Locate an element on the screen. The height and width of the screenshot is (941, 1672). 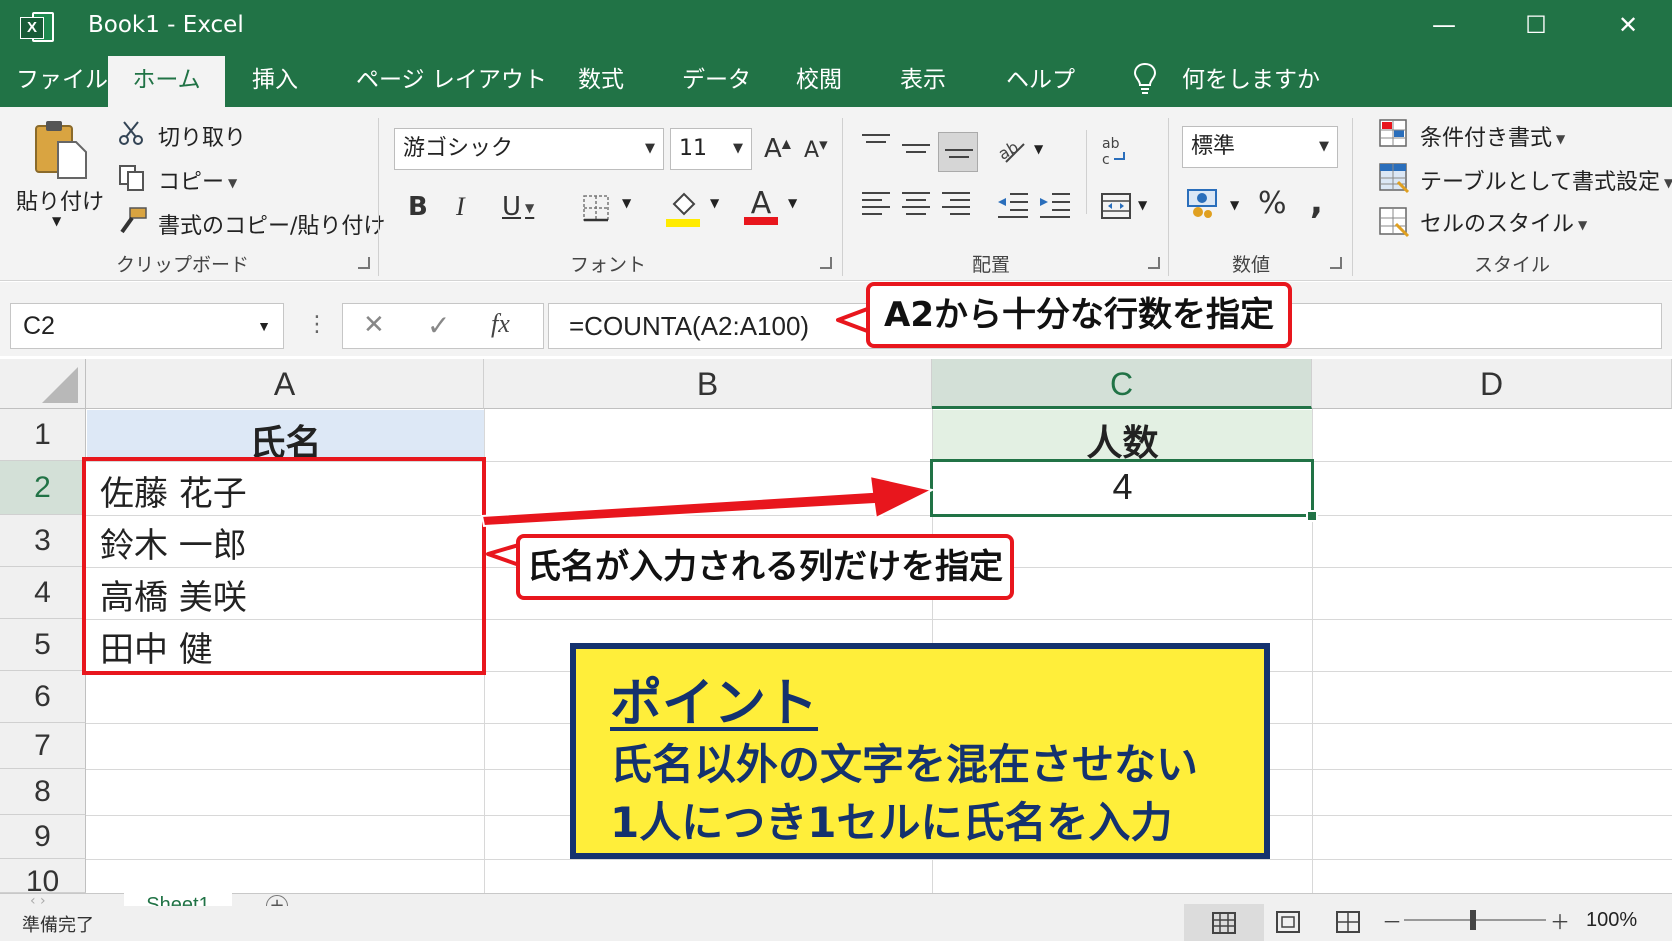
row-header-8: 8 is located at coordinates (43, 792).